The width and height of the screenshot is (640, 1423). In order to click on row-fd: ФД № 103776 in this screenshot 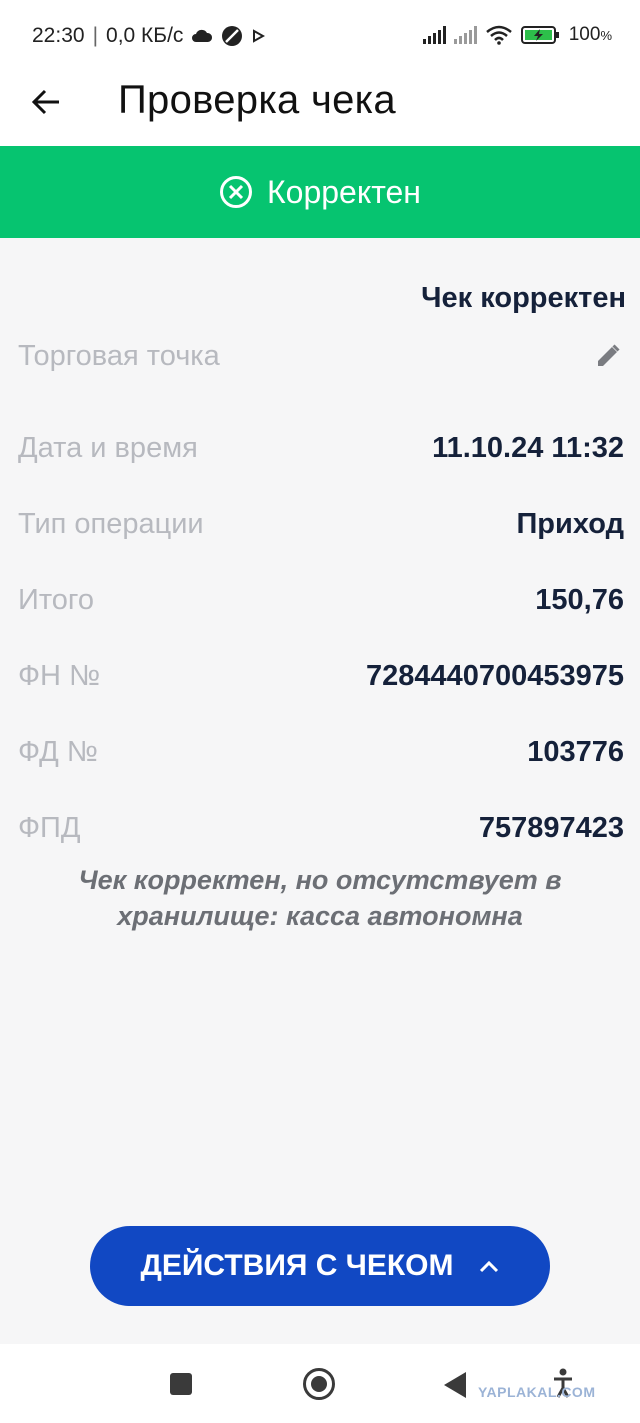, I will do `click(321, 752)`.